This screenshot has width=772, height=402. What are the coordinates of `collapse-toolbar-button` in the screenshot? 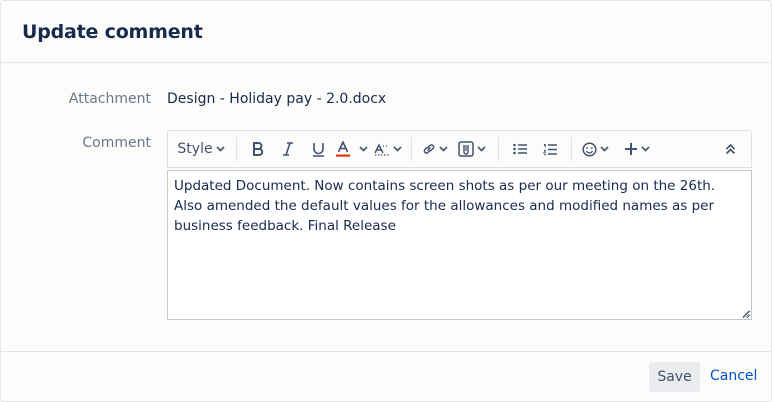 It's located at (730, 149).